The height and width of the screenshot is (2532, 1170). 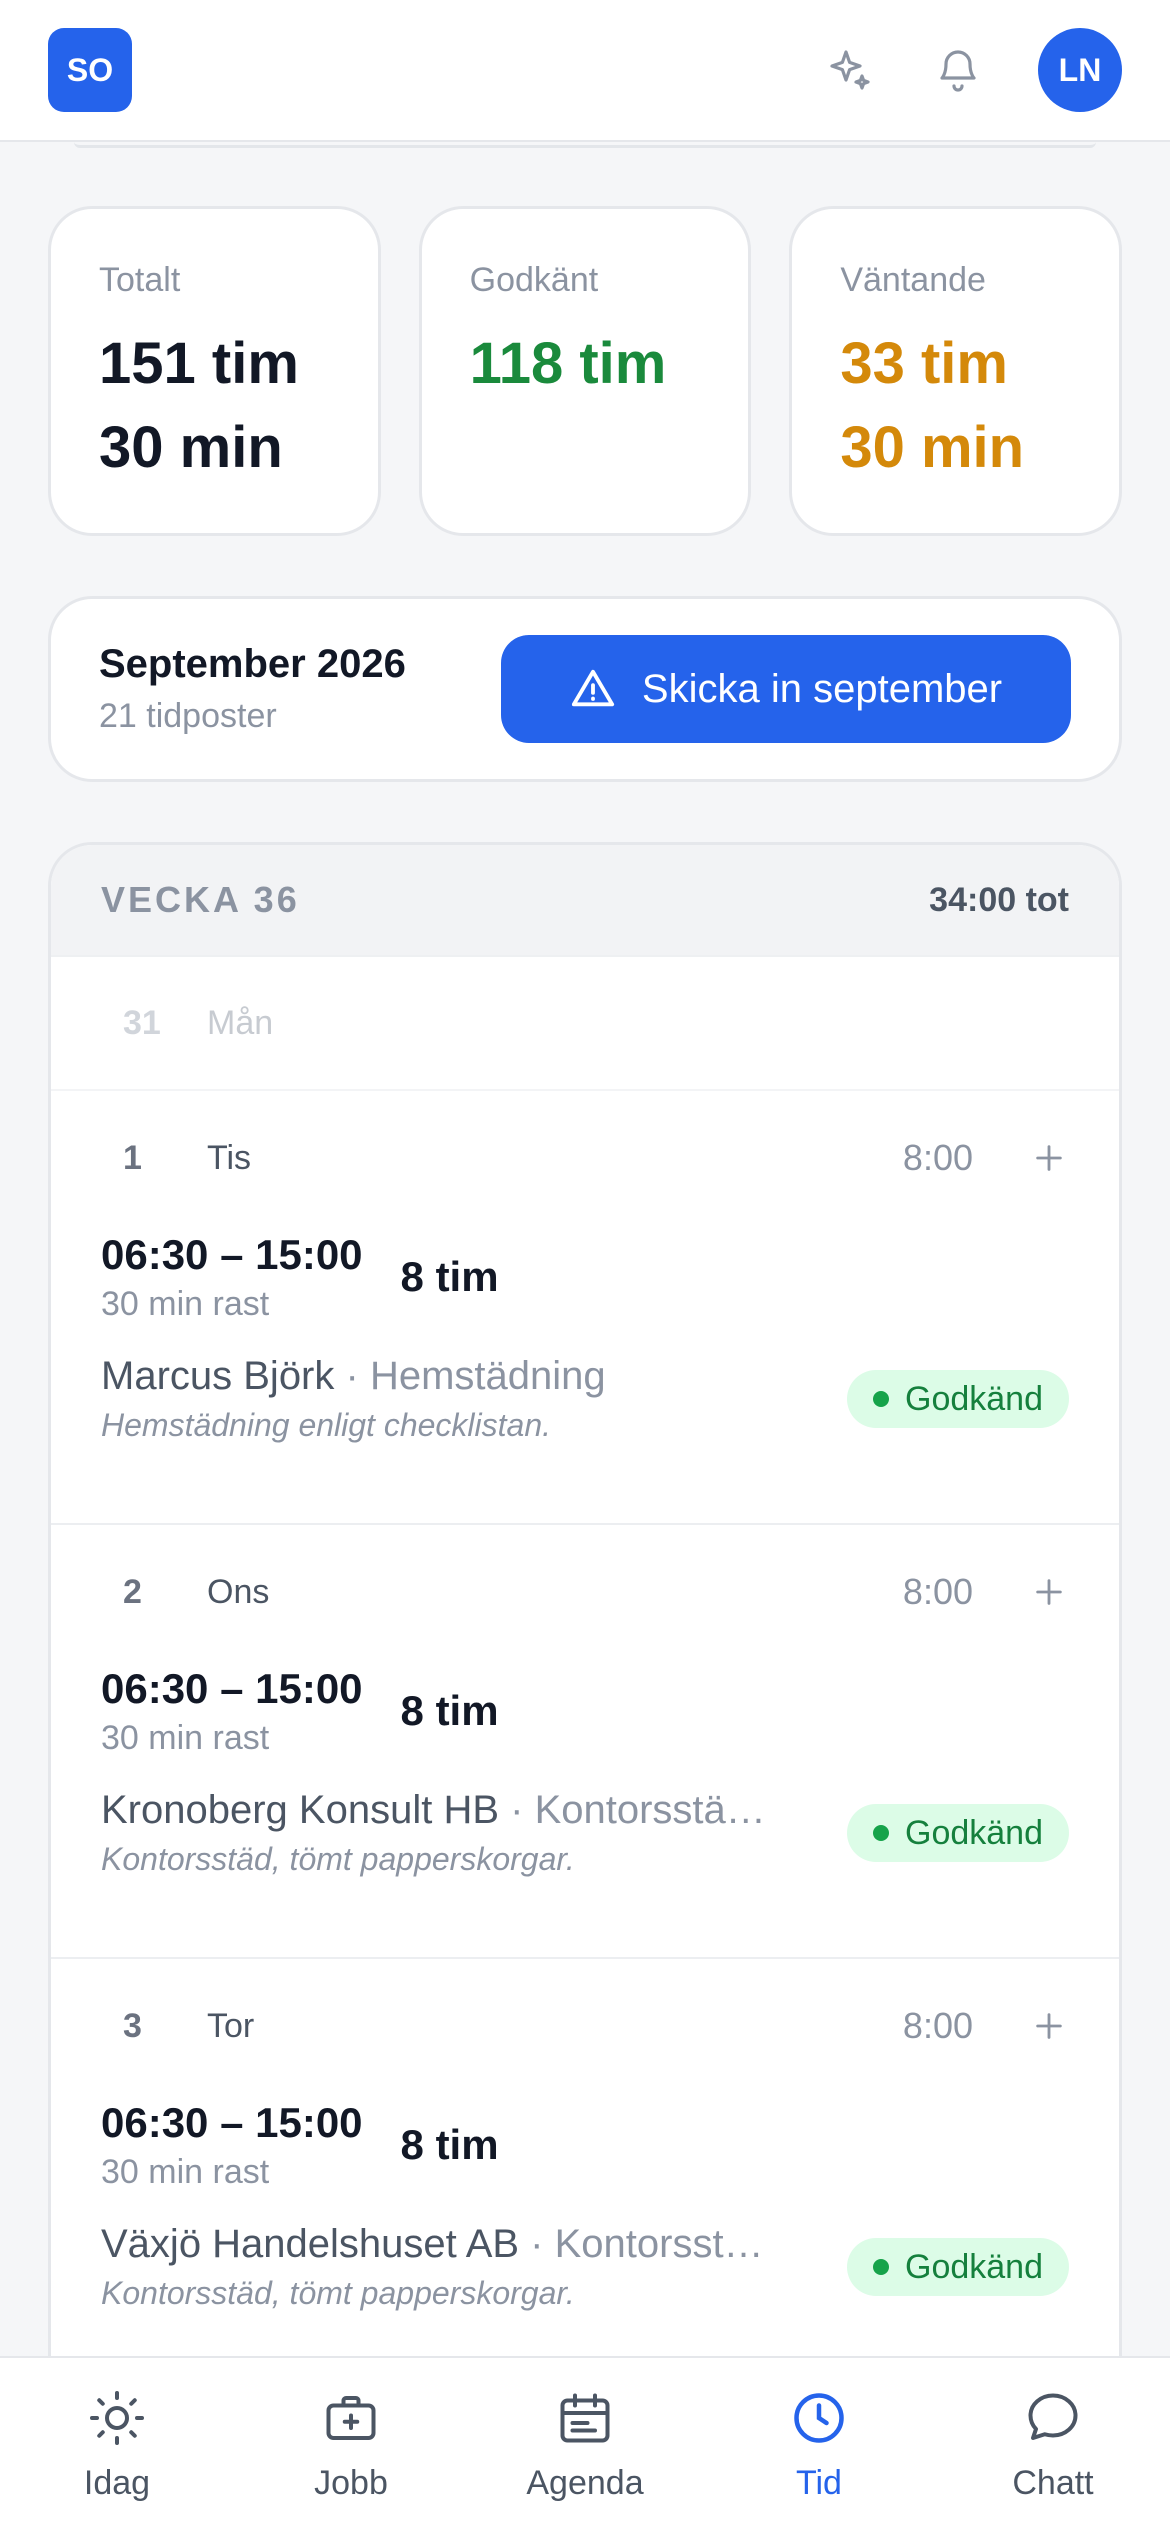 What do you see at coordinates (90, 70) in the screenshot?
I see `app-logo: SO` at bounding box center [90, 70].